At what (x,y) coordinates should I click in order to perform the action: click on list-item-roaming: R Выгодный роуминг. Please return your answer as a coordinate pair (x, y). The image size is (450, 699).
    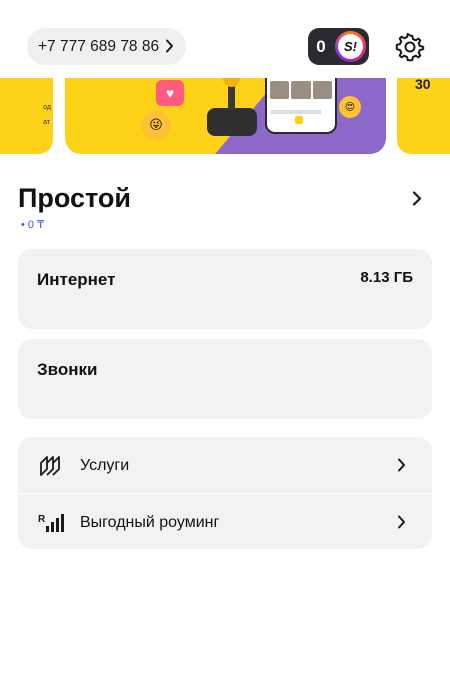
    Looking at the image, I should click on (225, 521).